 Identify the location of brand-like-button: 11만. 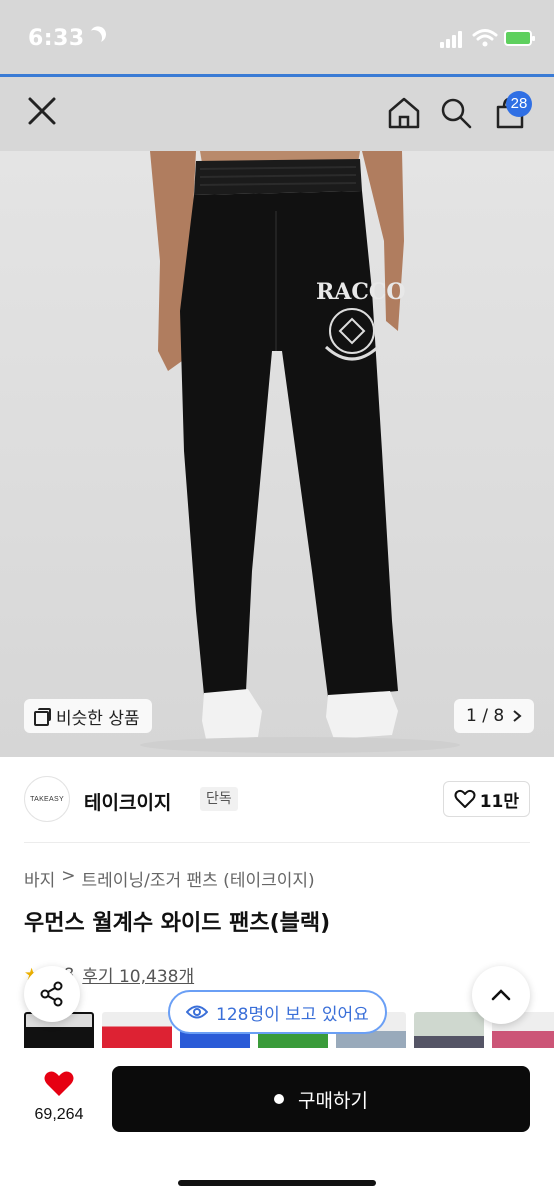
(486, 799).